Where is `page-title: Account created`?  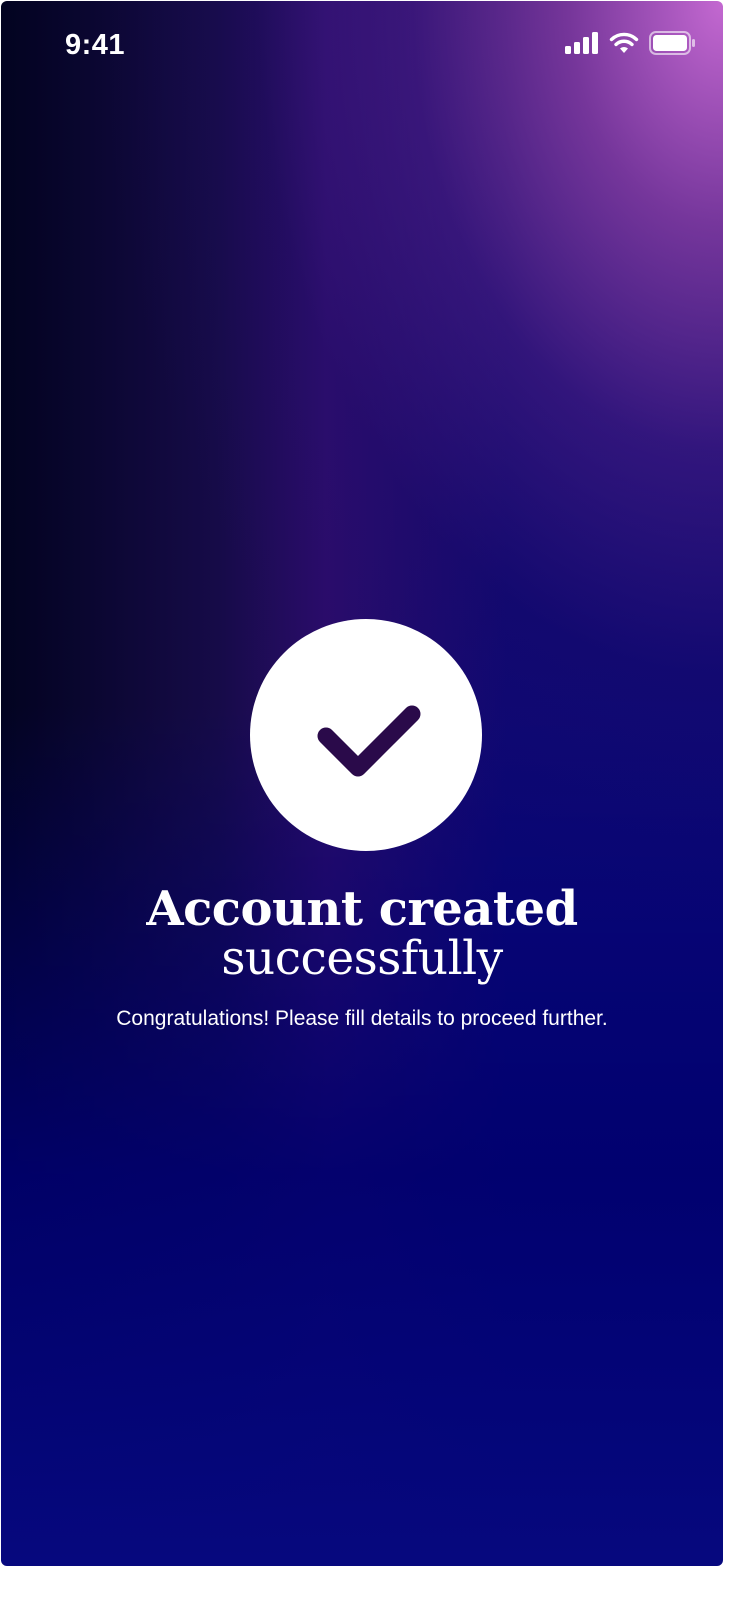
page-title: Account created is located at coordinates (362, 909).